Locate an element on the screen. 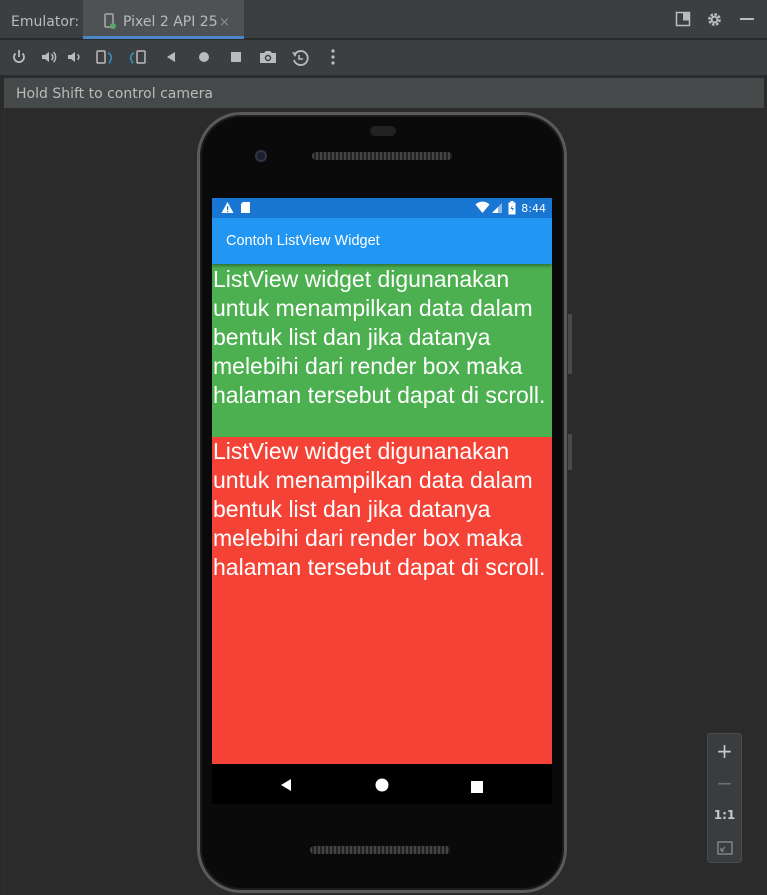  nav-home-icon is located at coordinates (382, 786).